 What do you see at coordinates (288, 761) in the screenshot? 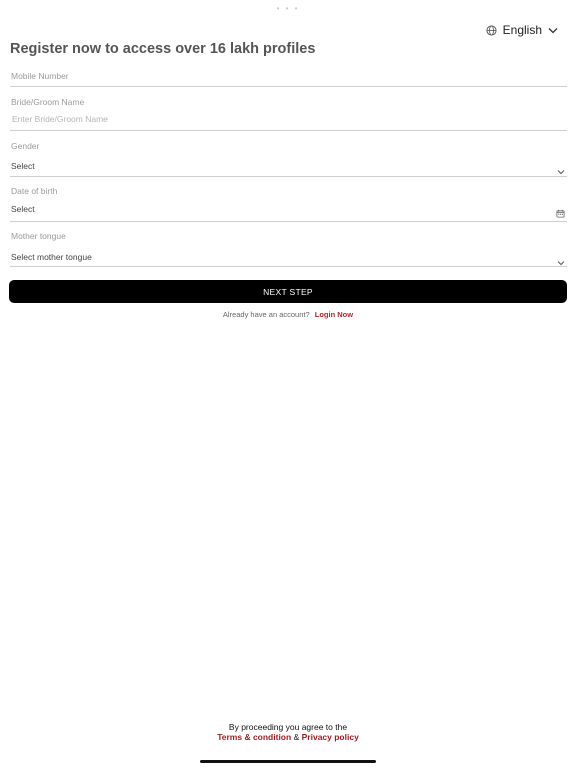
I see `home-indicator` at bounding box center [288, 761].